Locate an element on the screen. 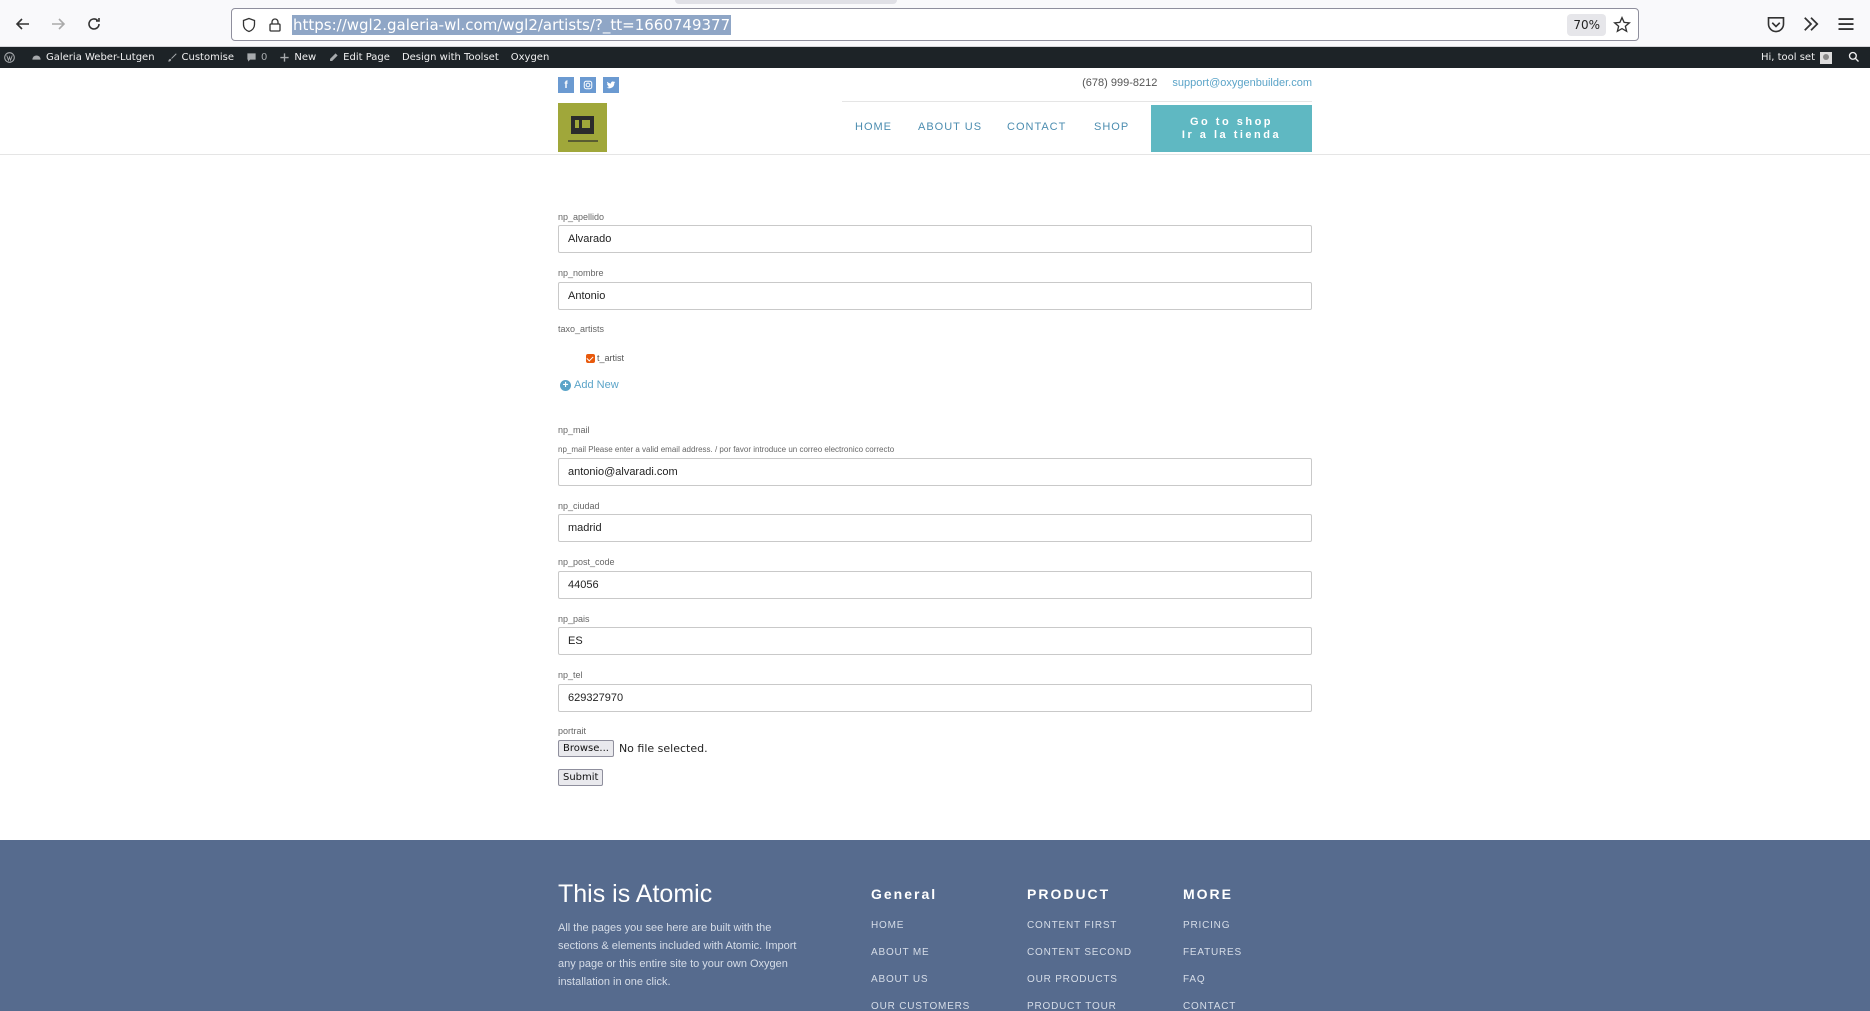  add-circle-icon: + is located at coordinates (565, 385).